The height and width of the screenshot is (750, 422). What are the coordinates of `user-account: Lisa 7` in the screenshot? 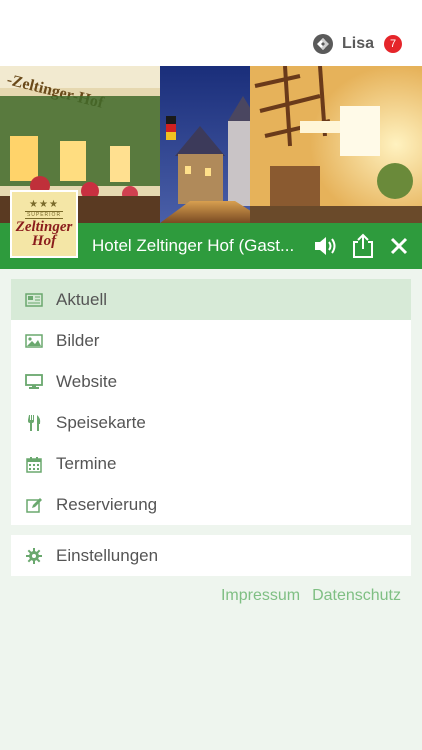 It's located at (357, 44).